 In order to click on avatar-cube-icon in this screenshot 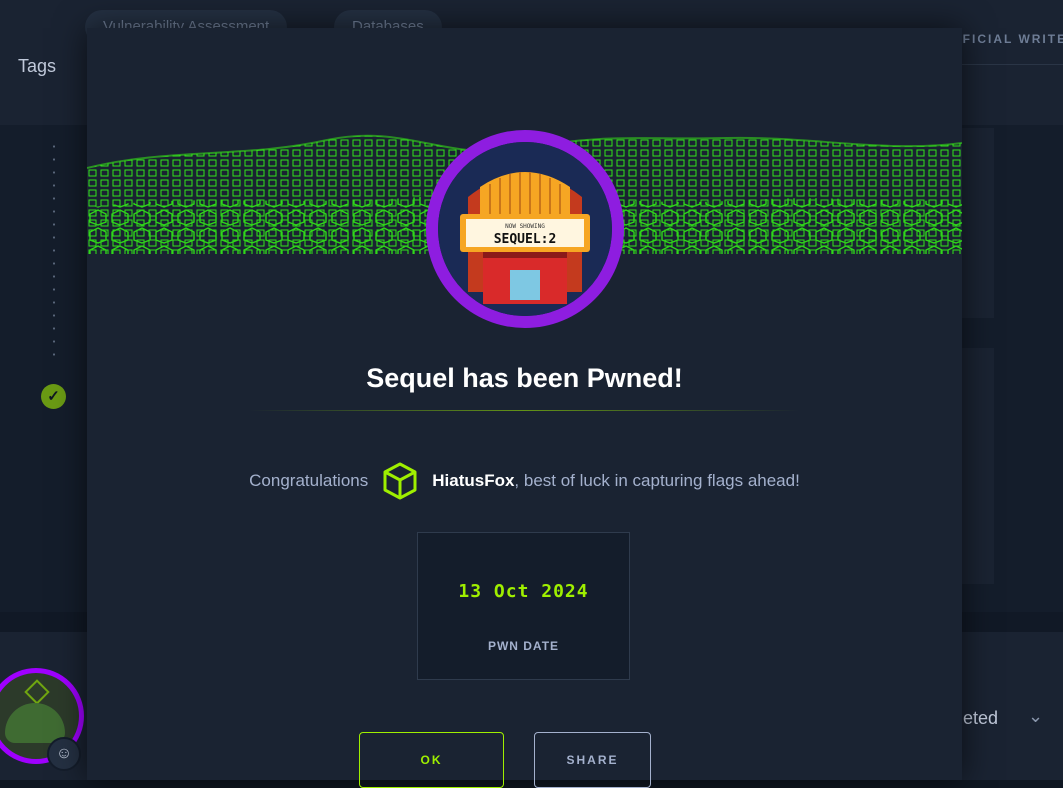, I will do `click(37, 692)`.